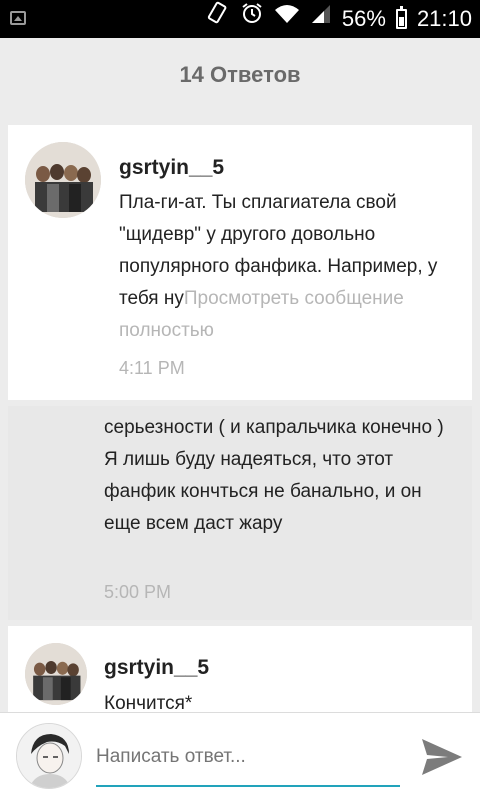 Image resolution: width=480 pixels, height=801 pixels. What do you see at coordinates (401, 17) in the screenshot?
I see `battery-icon` at bounding box center [401, 17].